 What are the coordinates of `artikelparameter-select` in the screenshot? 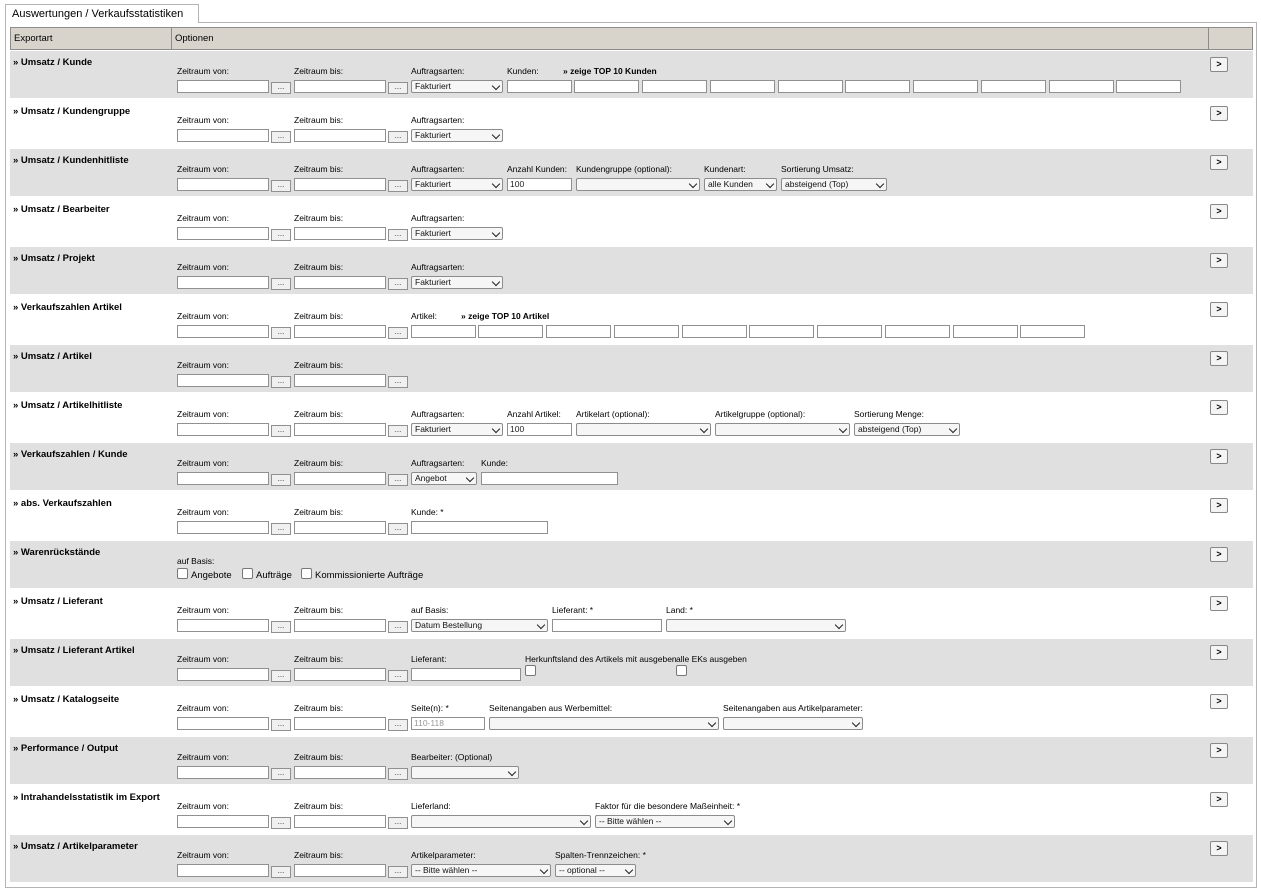 It's located at (793, 723).